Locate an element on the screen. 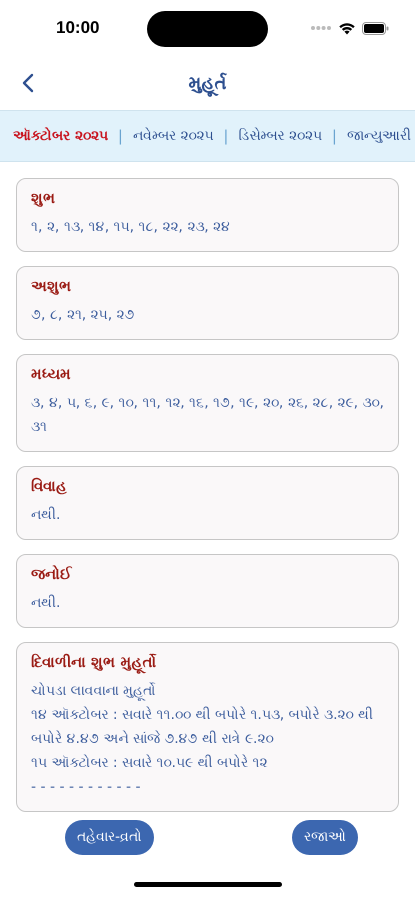  month-tab: જાન્યુઆરી is located at coordinates (378, 136).